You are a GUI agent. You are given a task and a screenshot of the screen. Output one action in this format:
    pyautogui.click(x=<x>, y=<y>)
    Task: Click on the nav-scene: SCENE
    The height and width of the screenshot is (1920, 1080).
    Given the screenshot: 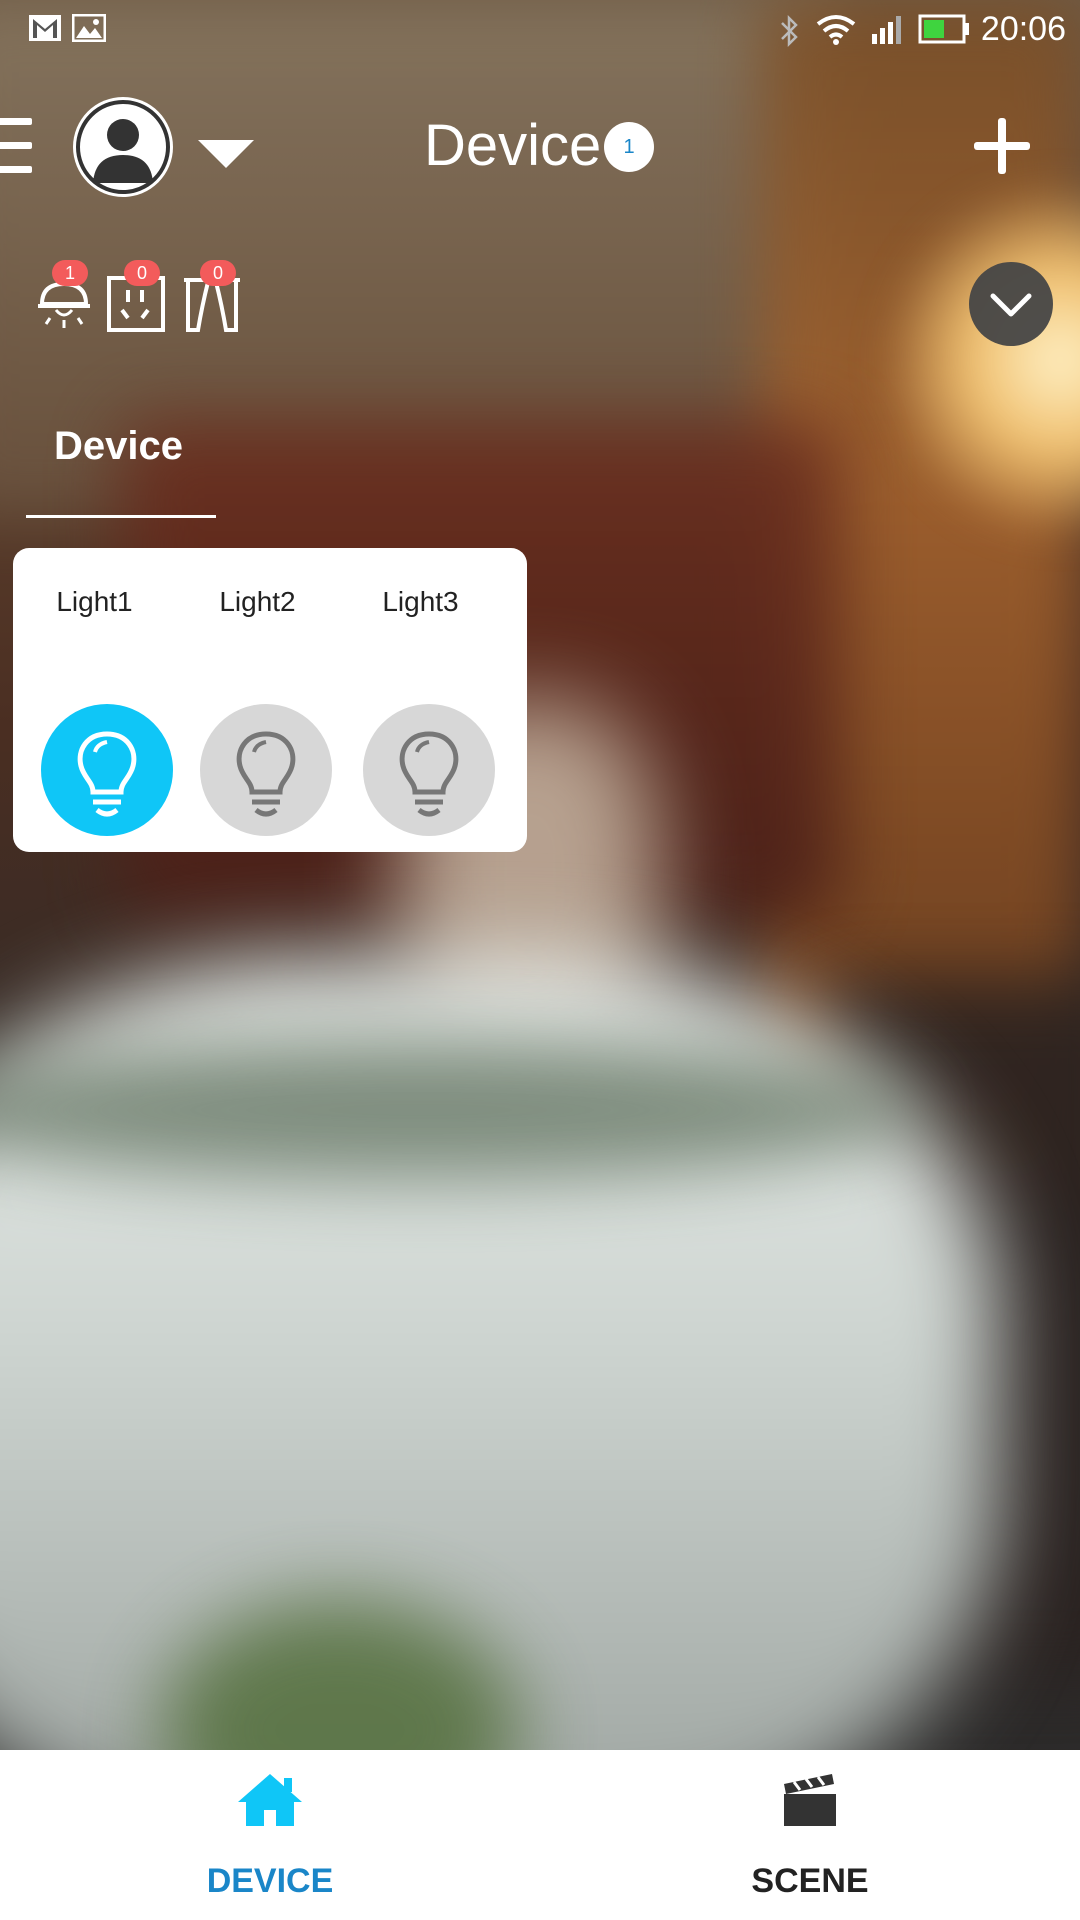 What is the action you would take?
    pyautogui.click(x=810, y=1835)
    